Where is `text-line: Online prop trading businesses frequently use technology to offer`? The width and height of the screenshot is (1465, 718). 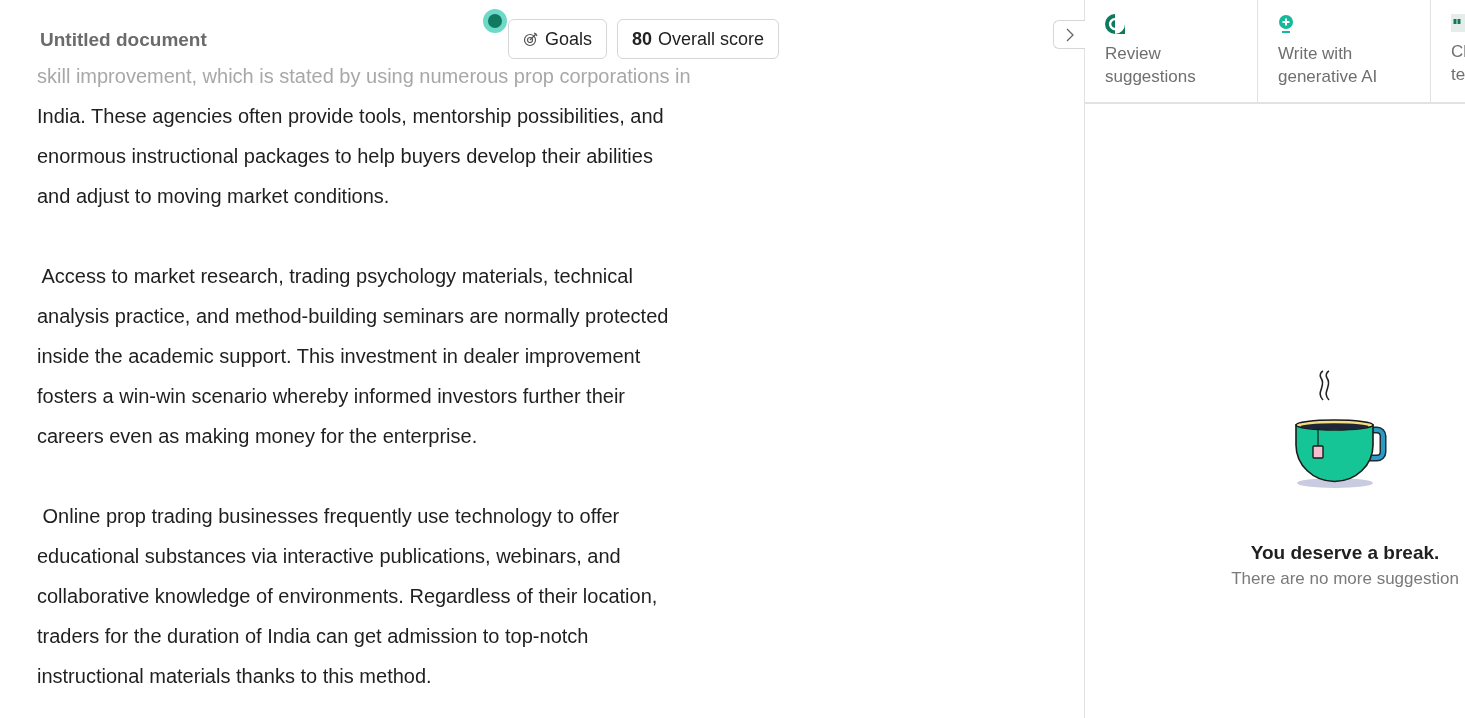
text-line: Online prop trading businesses frequently use technology to offer is located at coordinates (331, 516).